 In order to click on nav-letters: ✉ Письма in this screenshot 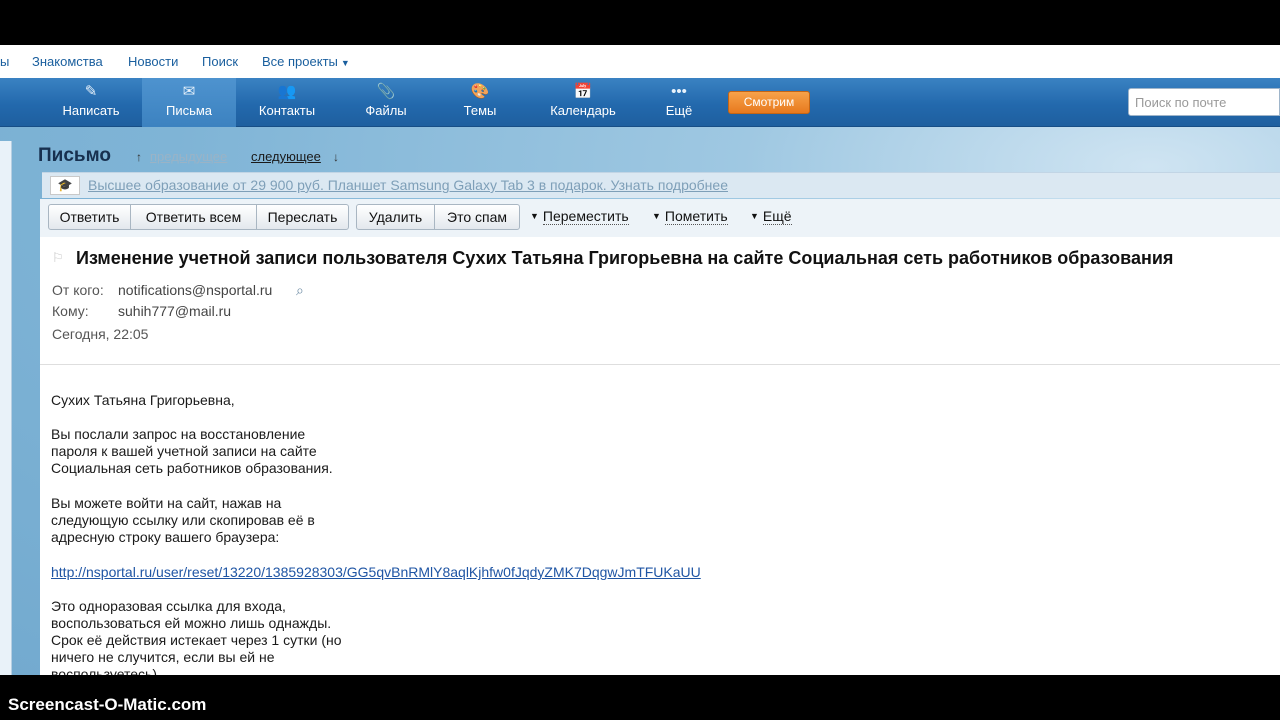, I will do `click(189, 102)`.